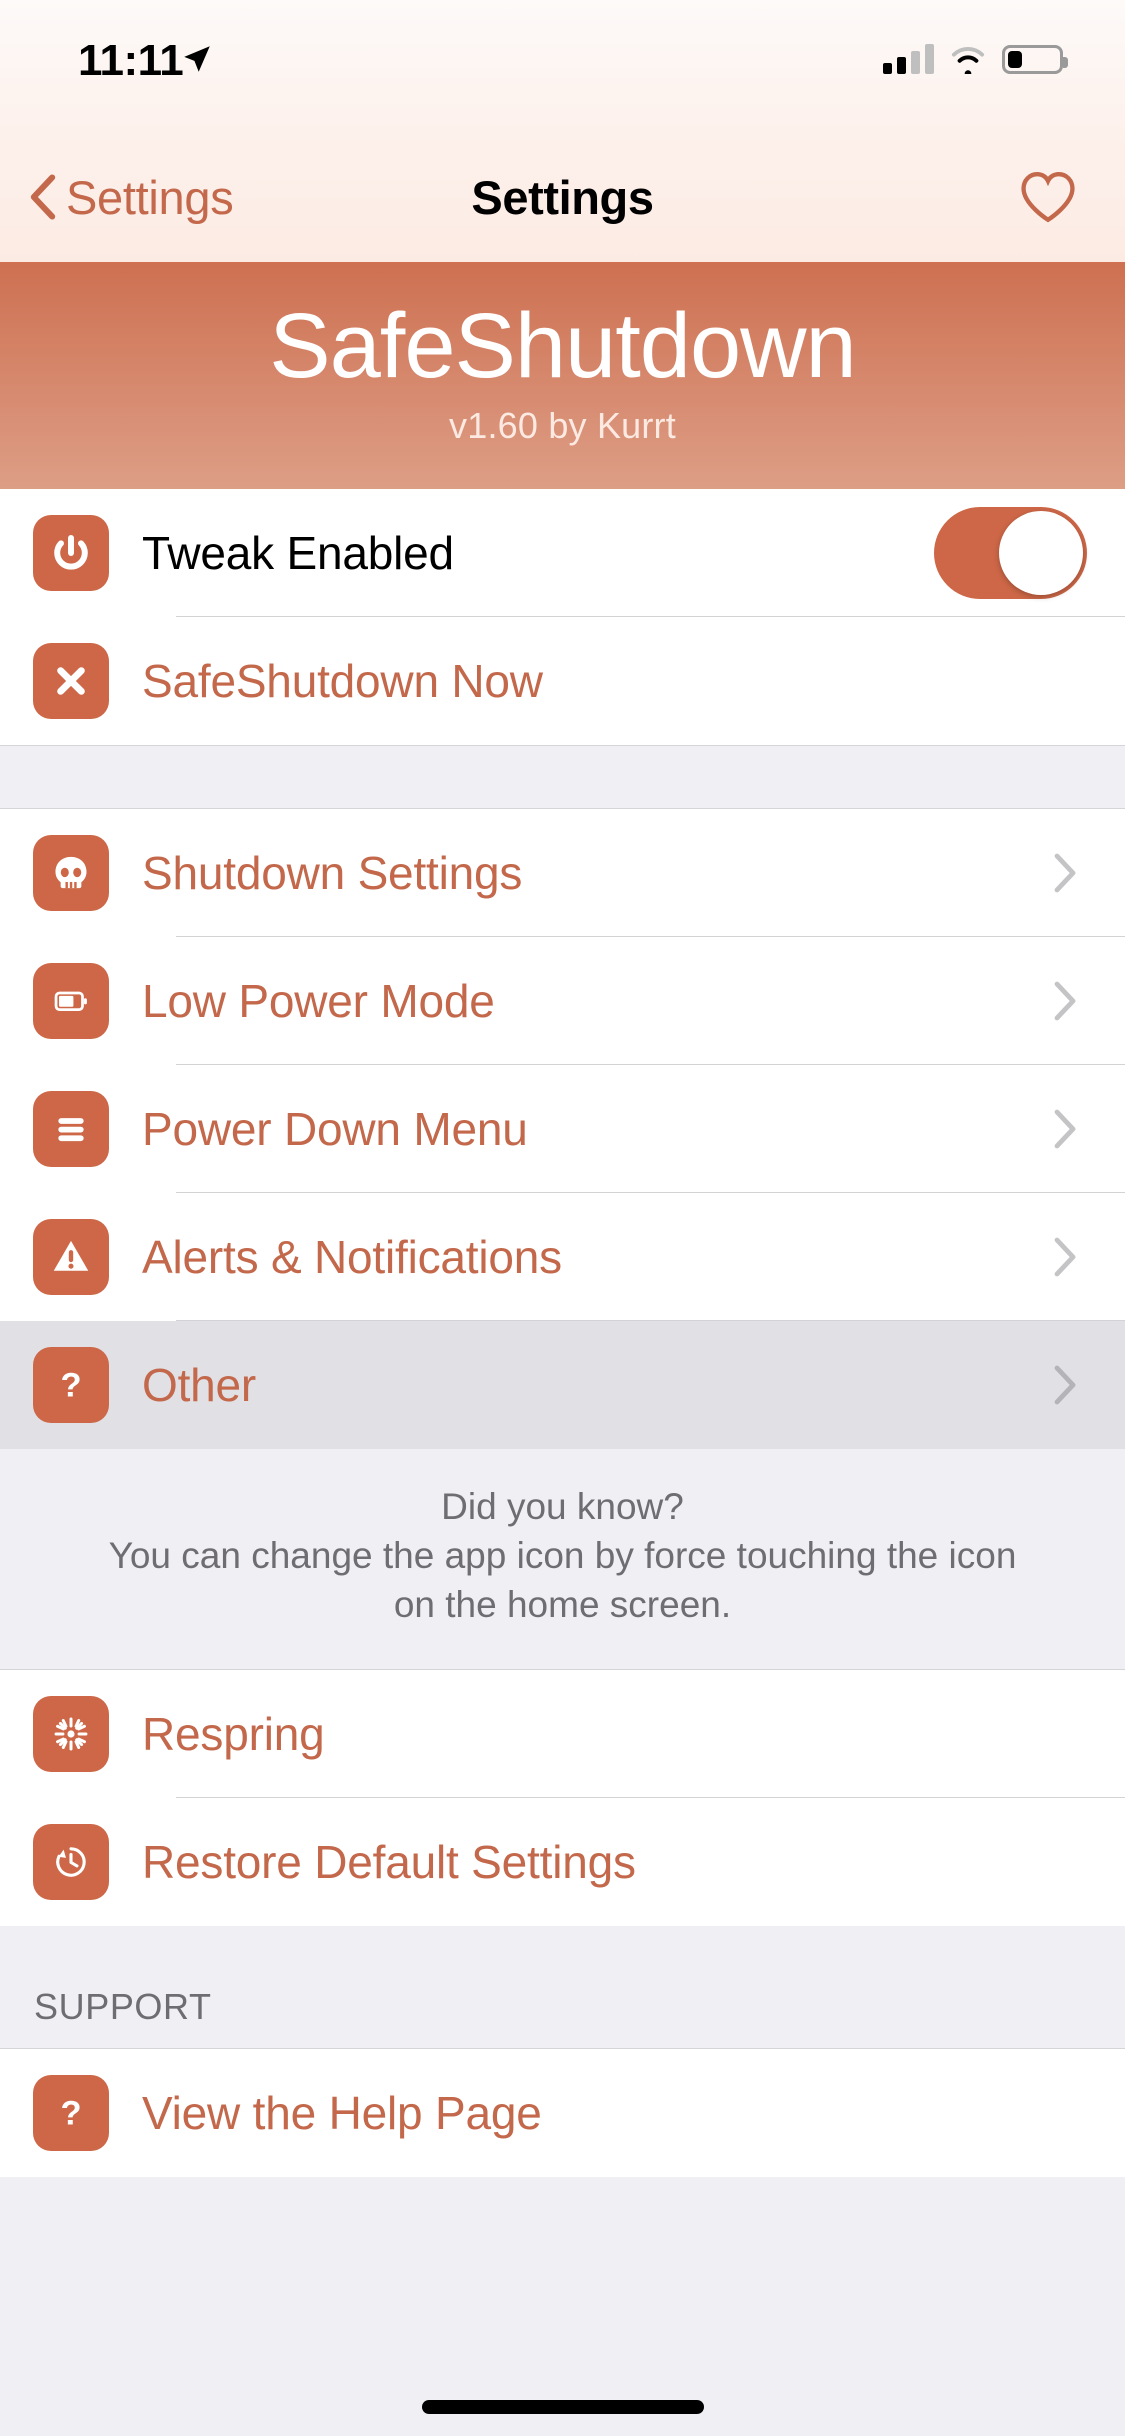 The image size is (1125, 2436). Describe the element at coordinates (71, 1257) in the screenshot. I see `warning-triangle-icon` at that location.